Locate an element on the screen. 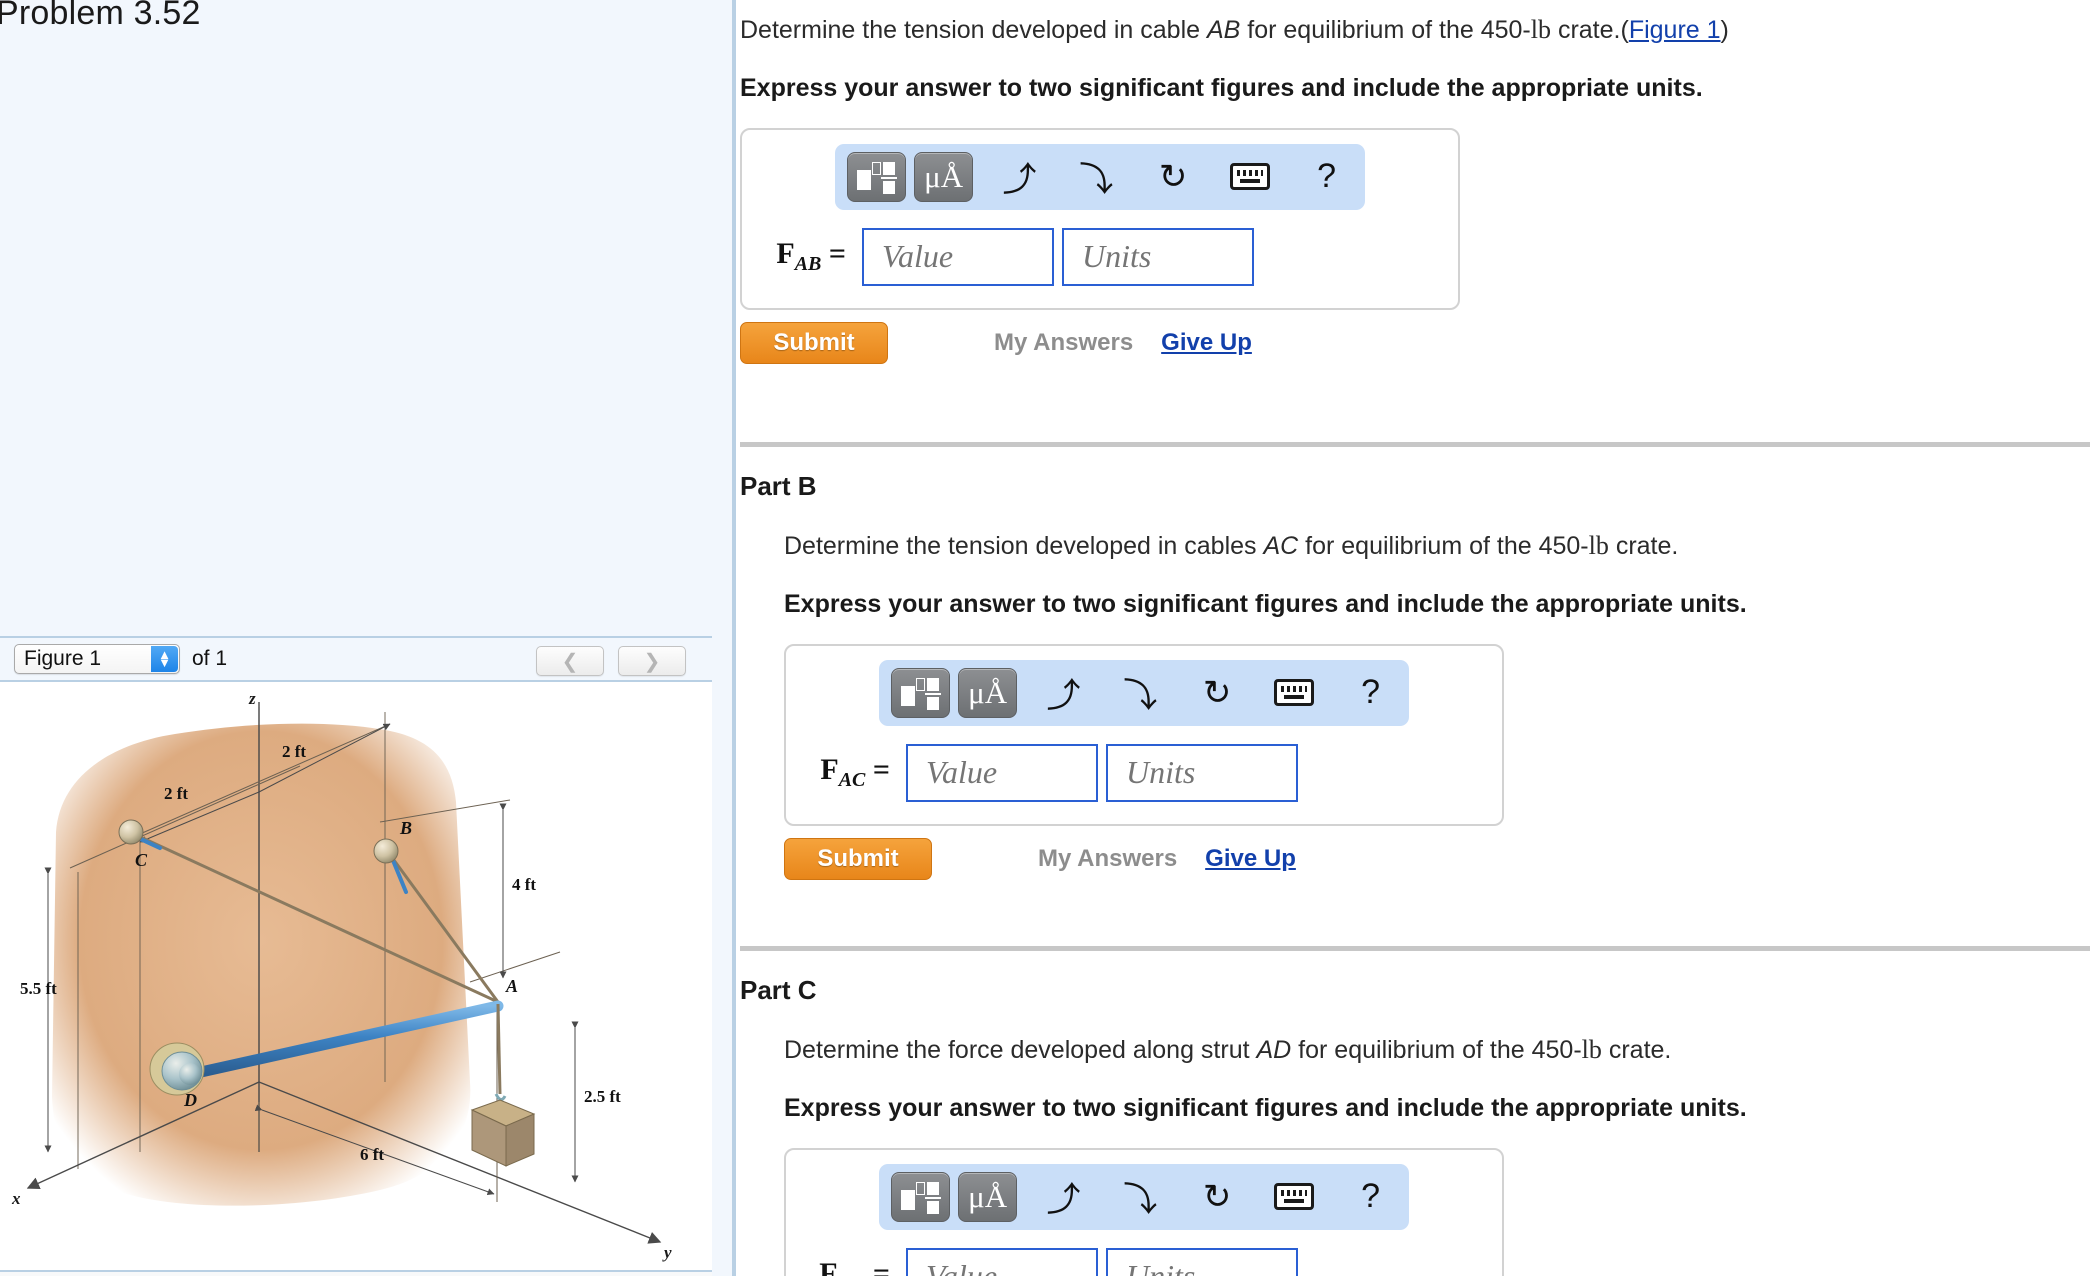  figure-count-label: of 1 is located at coordinates (210, 658).